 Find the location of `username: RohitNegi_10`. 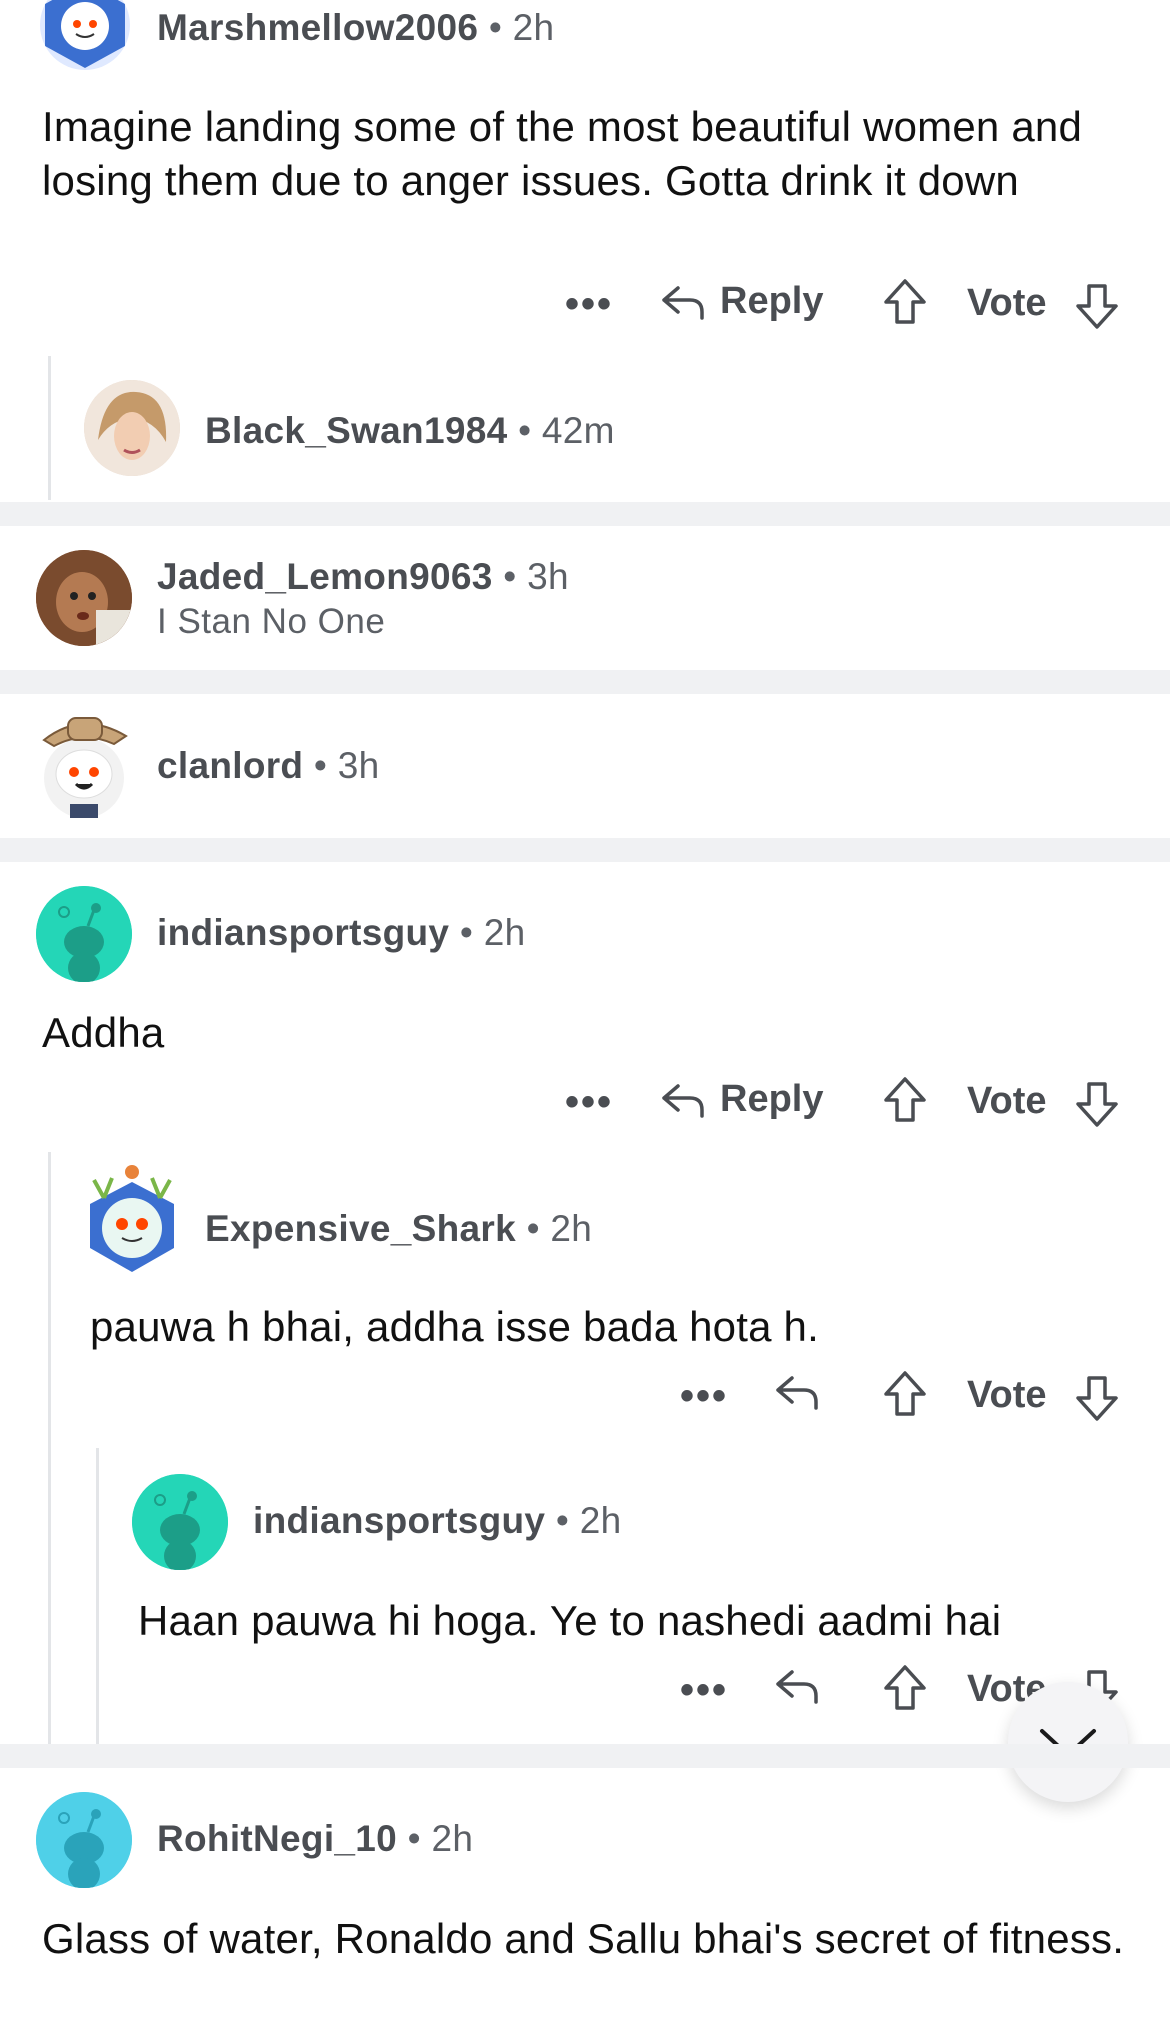

username: RohitNegi_10 is located at coordinates (277, 1838).